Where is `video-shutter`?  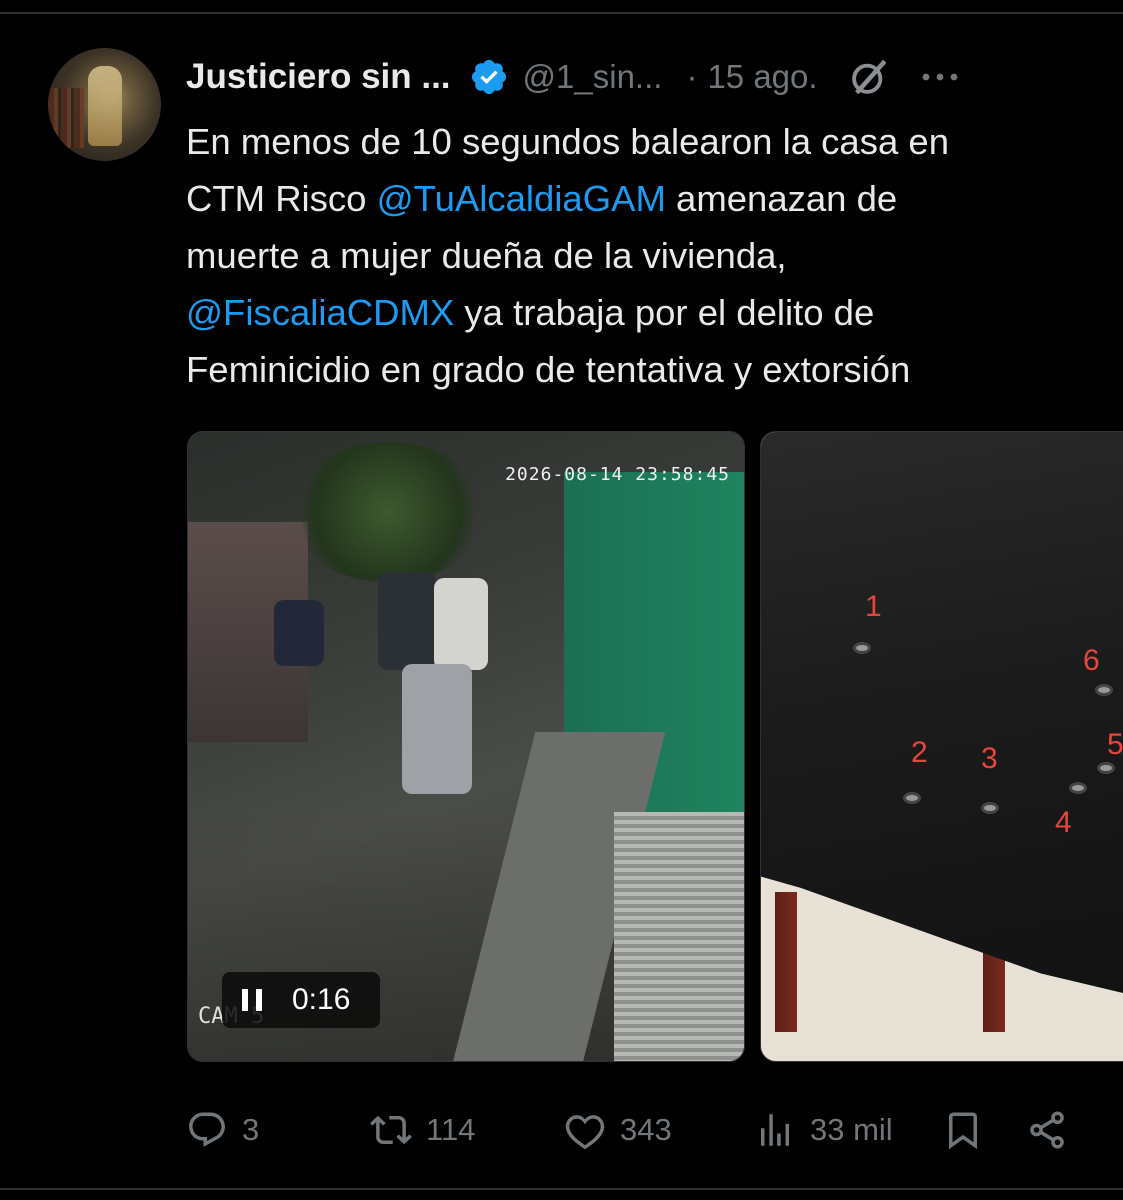
video-shutter is located at coordinates (679, 936).